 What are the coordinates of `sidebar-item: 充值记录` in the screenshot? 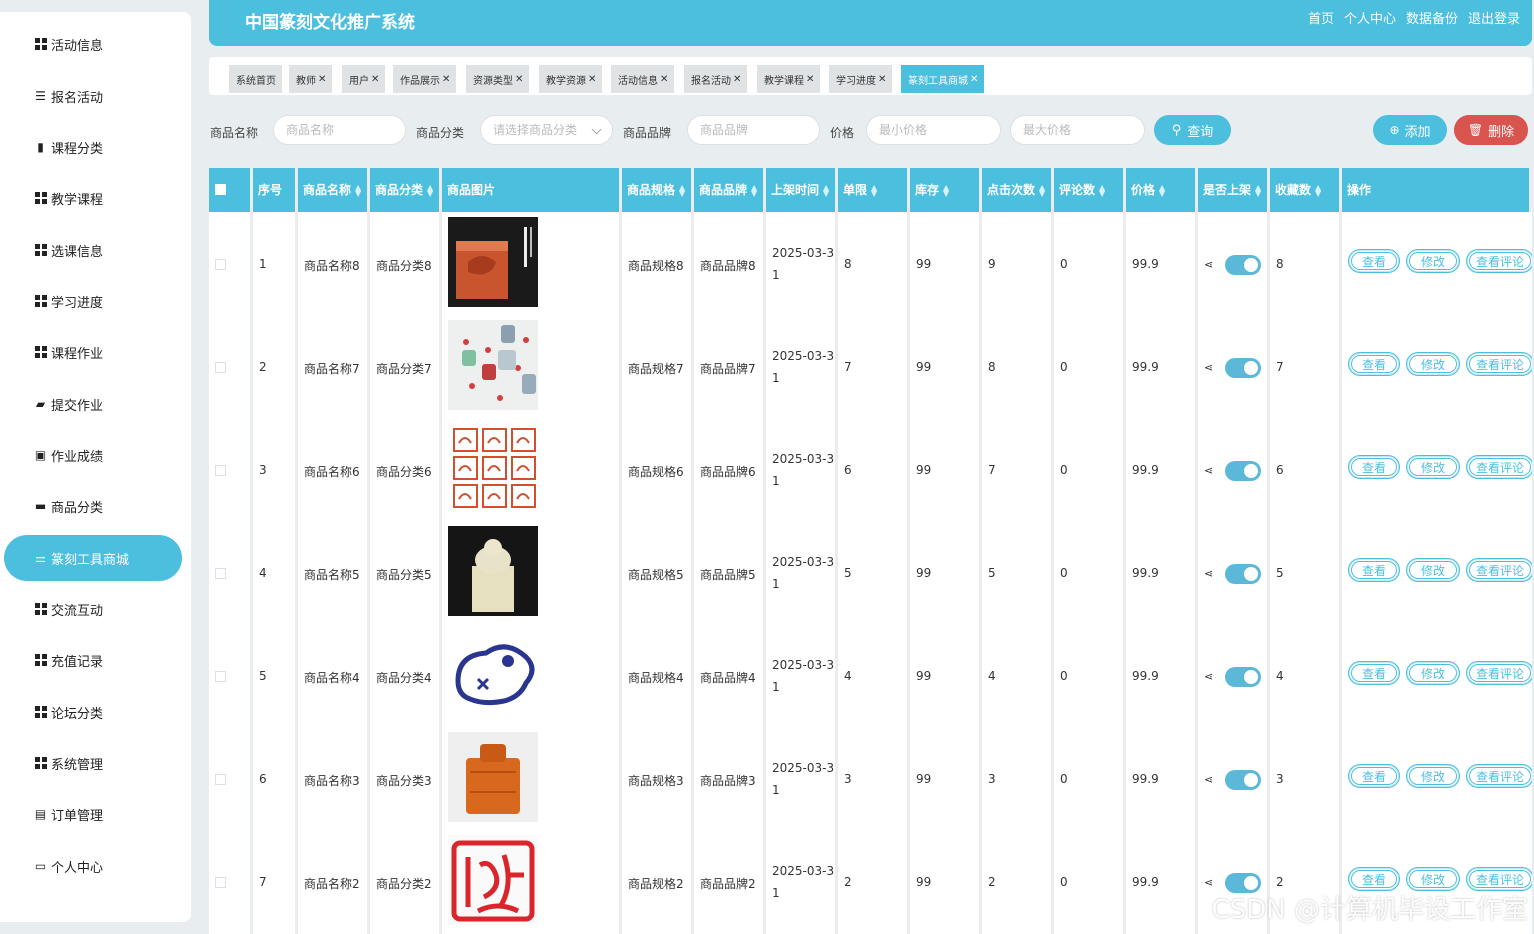 It's located at (93, 660).